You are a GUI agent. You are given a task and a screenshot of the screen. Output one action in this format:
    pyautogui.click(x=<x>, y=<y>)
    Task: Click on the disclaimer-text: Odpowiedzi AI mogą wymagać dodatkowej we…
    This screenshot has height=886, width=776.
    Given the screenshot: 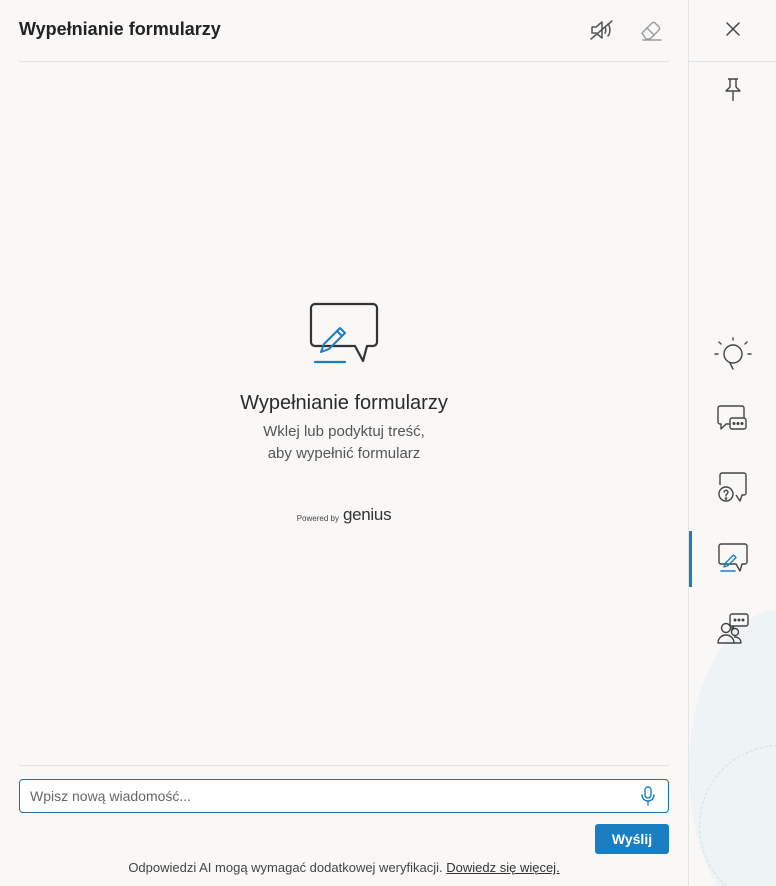 What is the action you would take?
    pyautogui.click(x=285, y=867)
    